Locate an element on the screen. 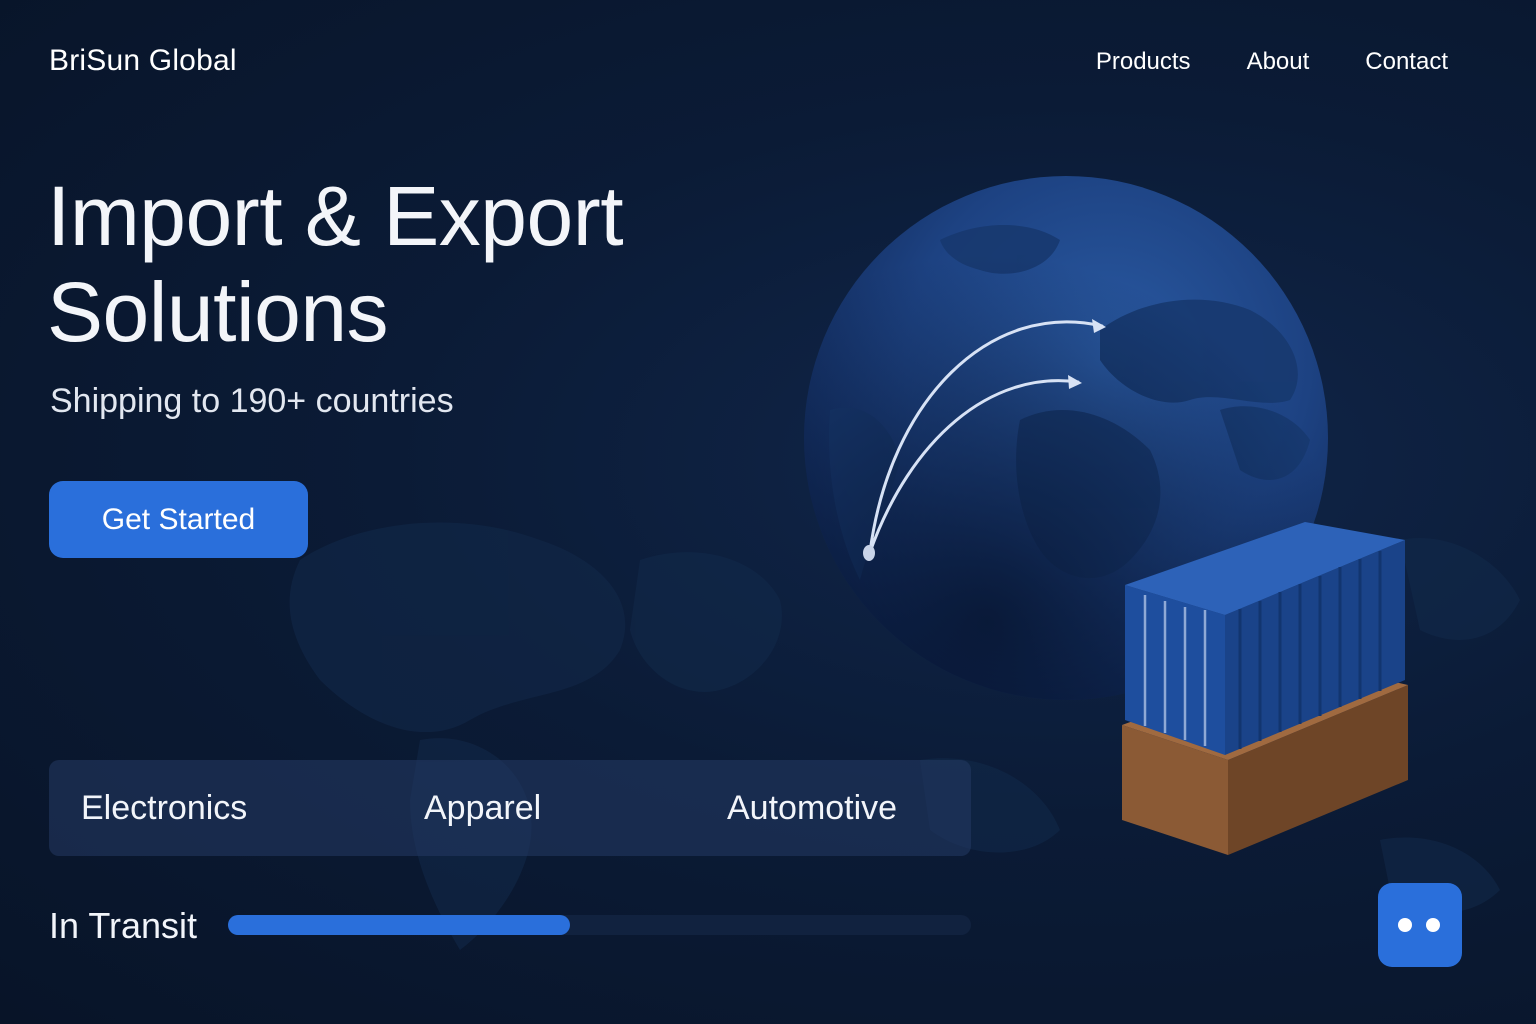  in-transit-label: In Transit is located at coordinates (123, 925).